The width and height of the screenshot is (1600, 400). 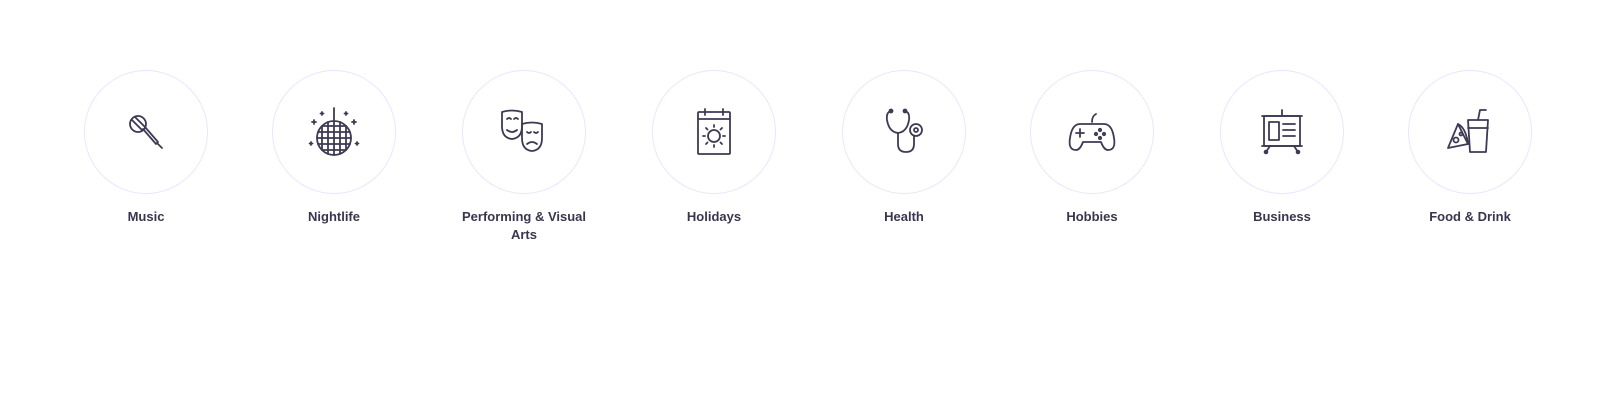 I want to click on game-controller-icon, so click(x=1092, y=132).